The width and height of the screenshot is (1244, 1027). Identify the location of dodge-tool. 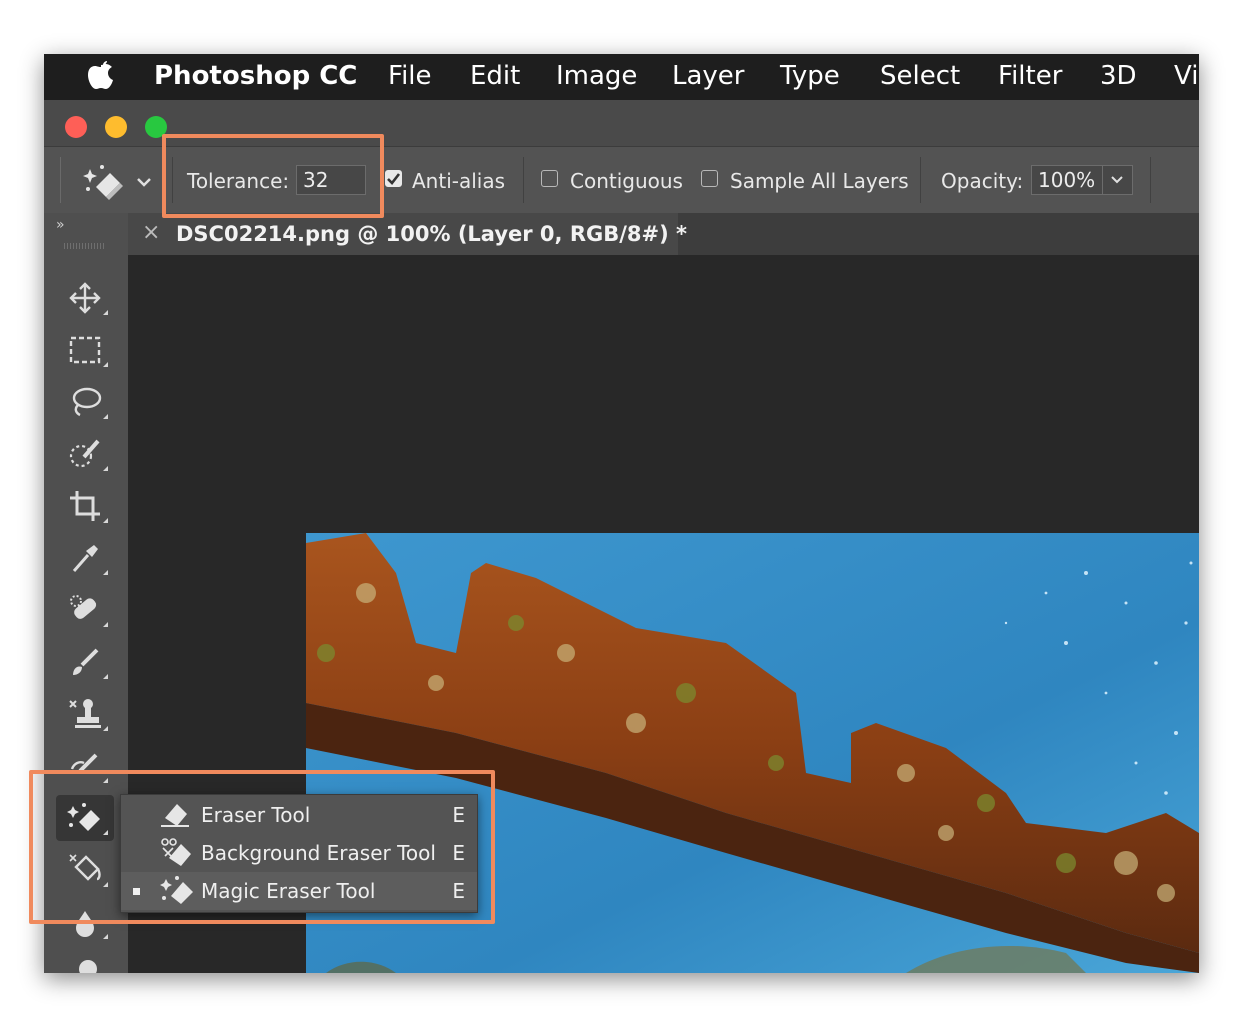
(85, 961).